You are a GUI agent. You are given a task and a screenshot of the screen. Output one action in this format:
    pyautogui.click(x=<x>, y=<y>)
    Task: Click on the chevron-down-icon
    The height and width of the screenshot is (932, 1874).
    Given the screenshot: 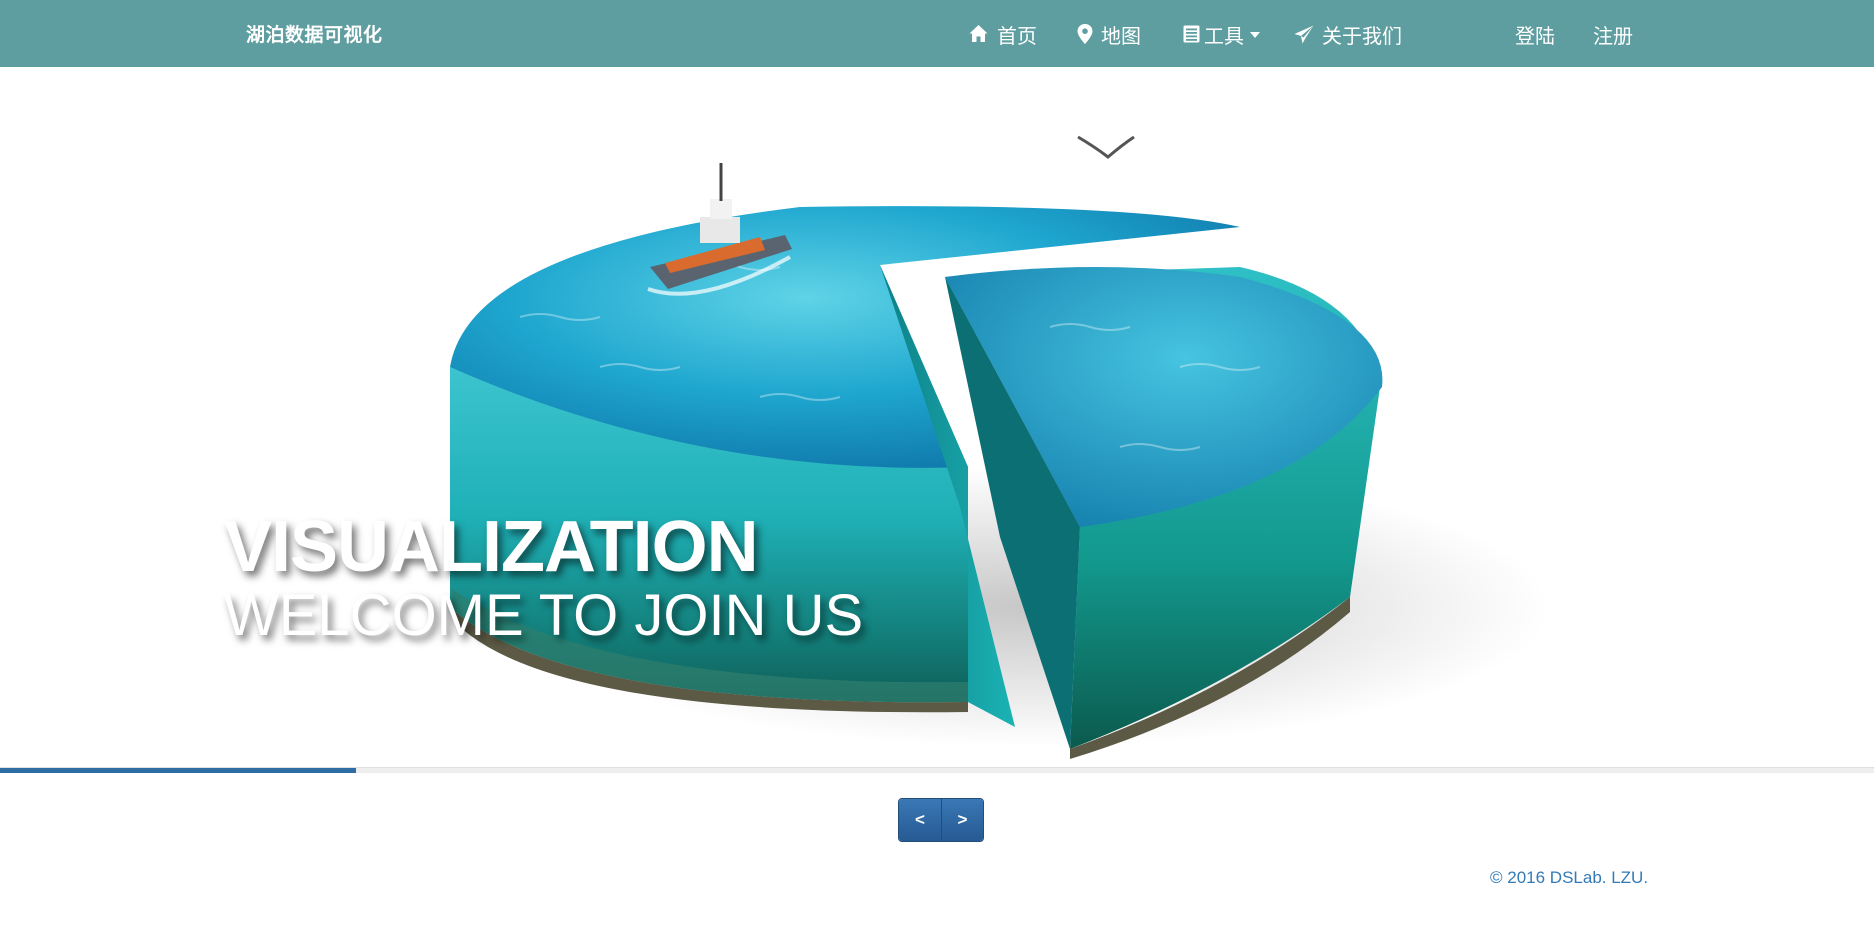 What is the action you would take?
    pyautogui.click(x=1255, y=35)
    